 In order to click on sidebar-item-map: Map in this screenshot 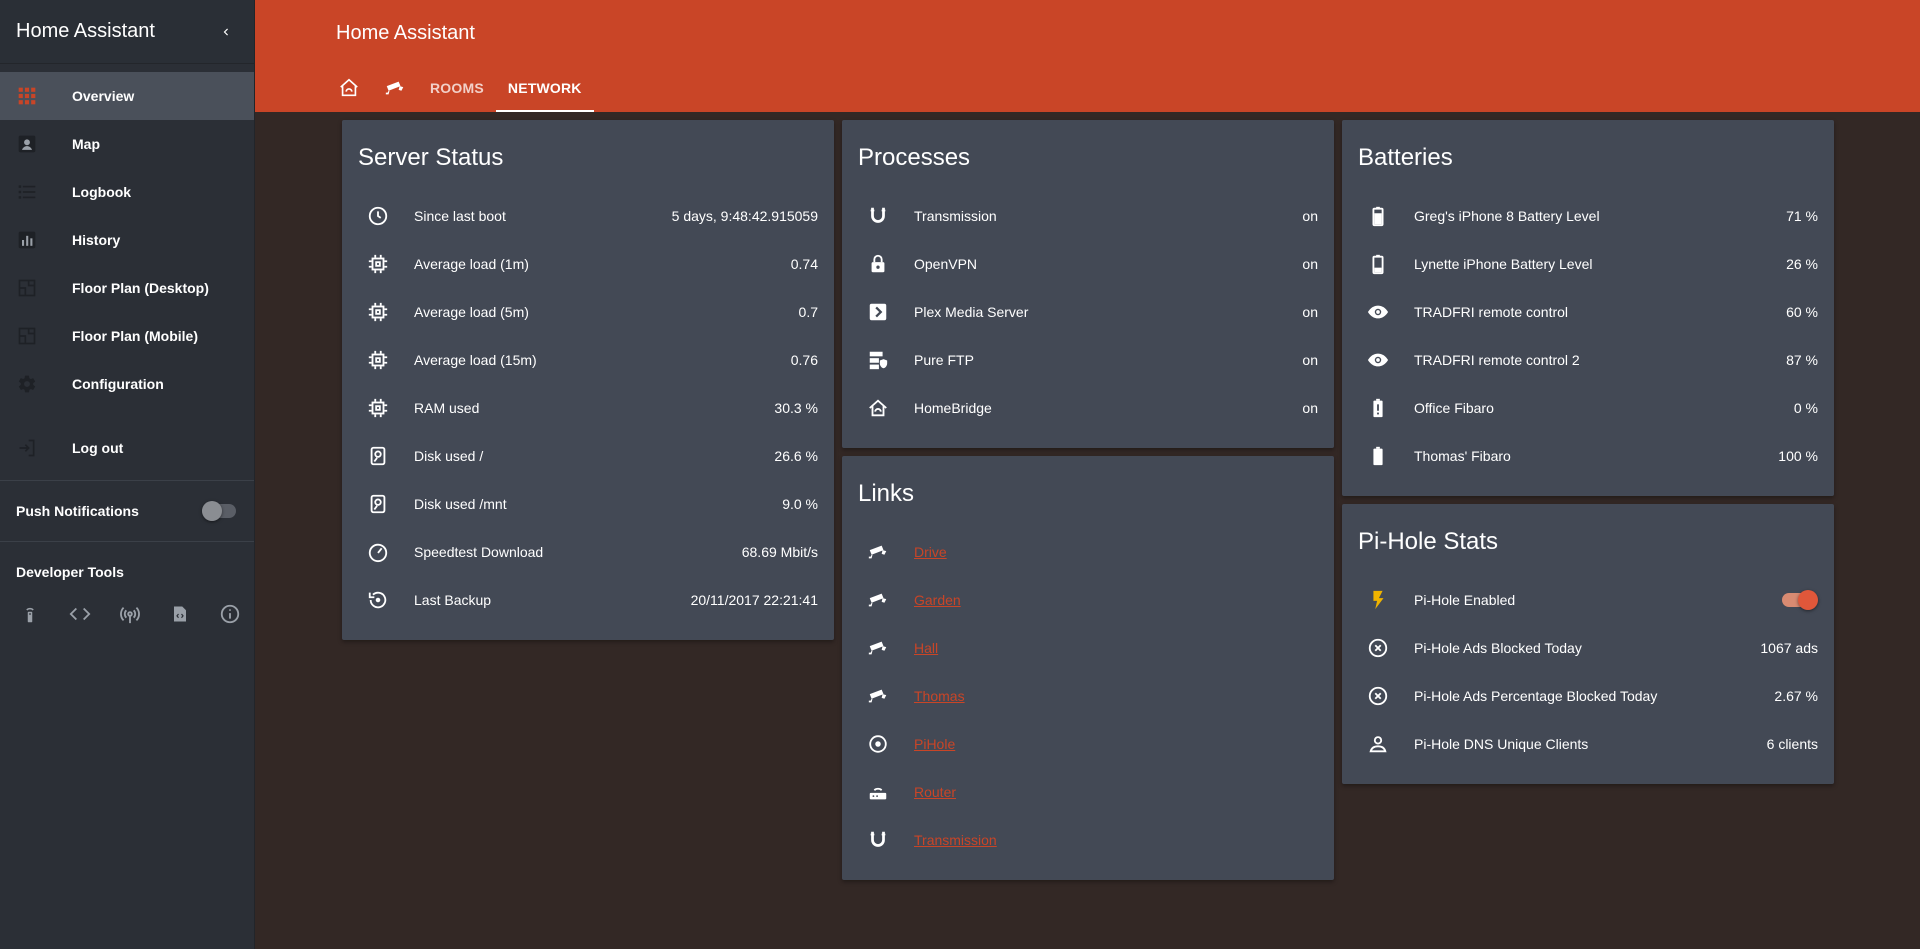, I will do `click(127, 144)`.